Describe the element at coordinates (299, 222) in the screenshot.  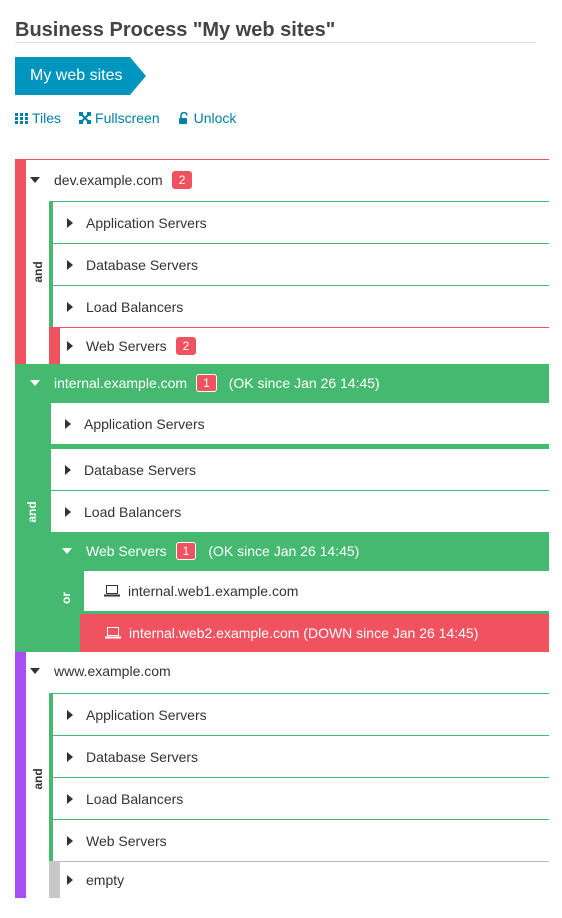
I see `dev-child-app: Application Servers` at that location.